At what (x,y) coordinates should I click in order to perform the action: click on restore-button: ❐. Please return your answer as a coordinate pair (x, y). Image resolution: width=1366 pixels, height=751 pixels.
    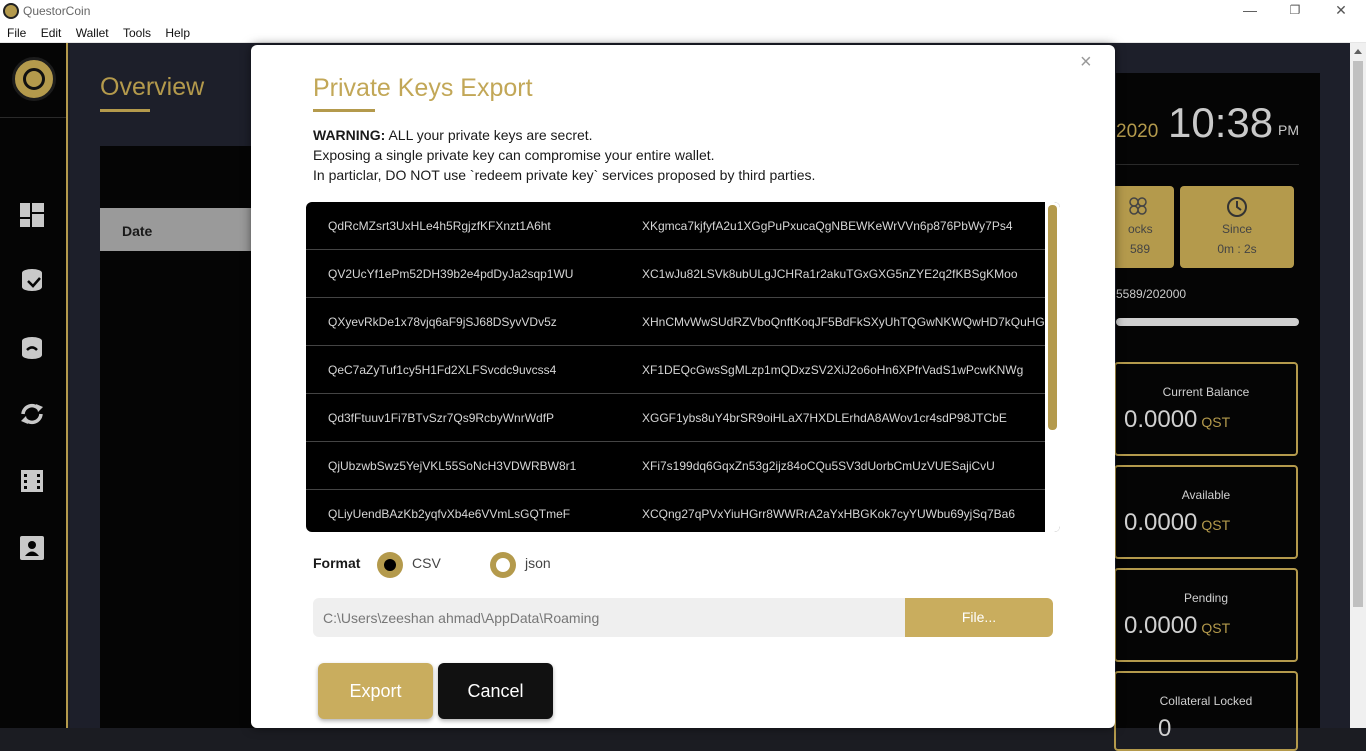
    Looking at the image, I should click on (1295, 11).